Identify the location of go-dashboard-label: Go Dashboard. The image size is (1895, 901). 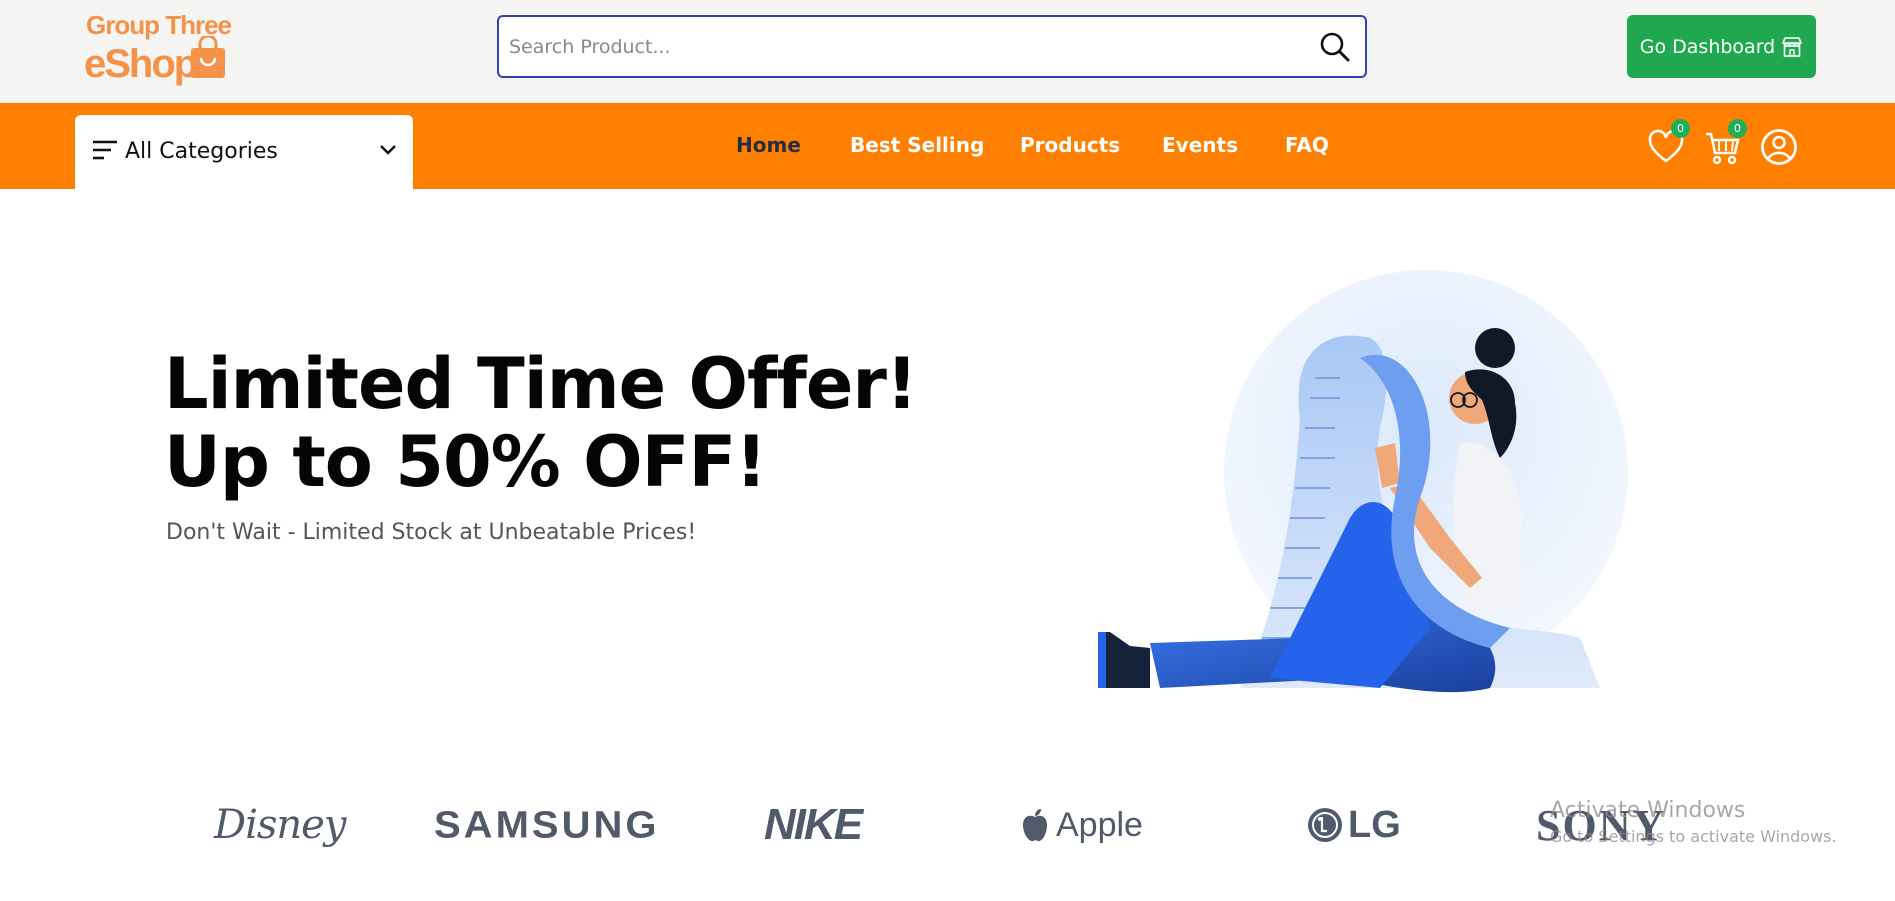
(1707, 46).